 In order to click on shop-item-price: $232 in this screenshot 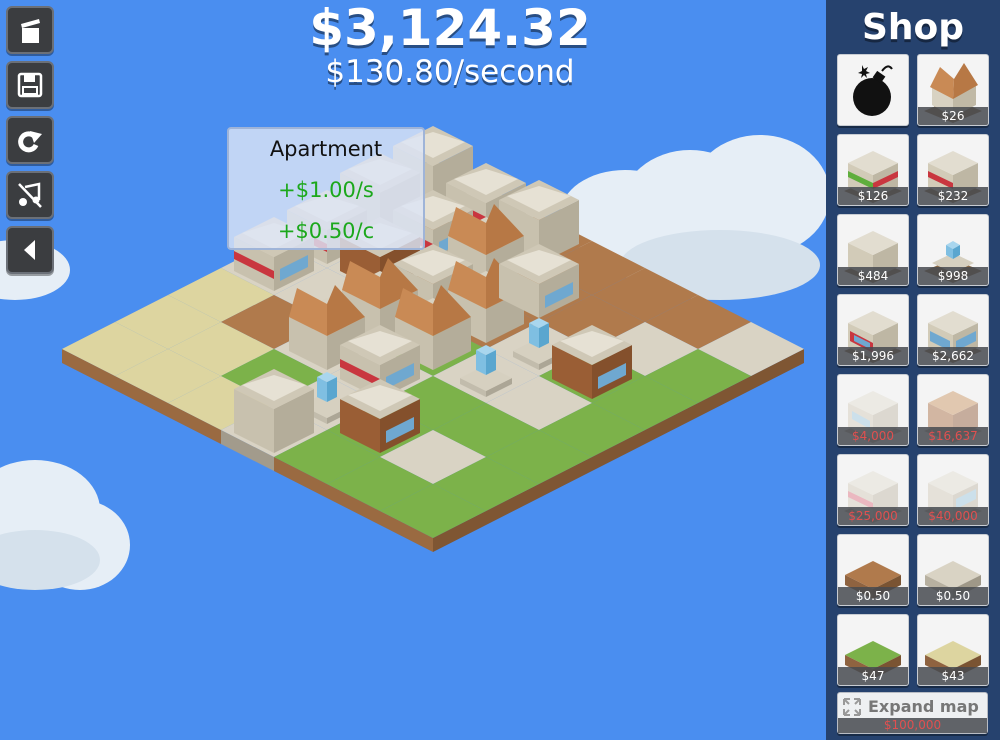, I will do `click(953, 196)`.